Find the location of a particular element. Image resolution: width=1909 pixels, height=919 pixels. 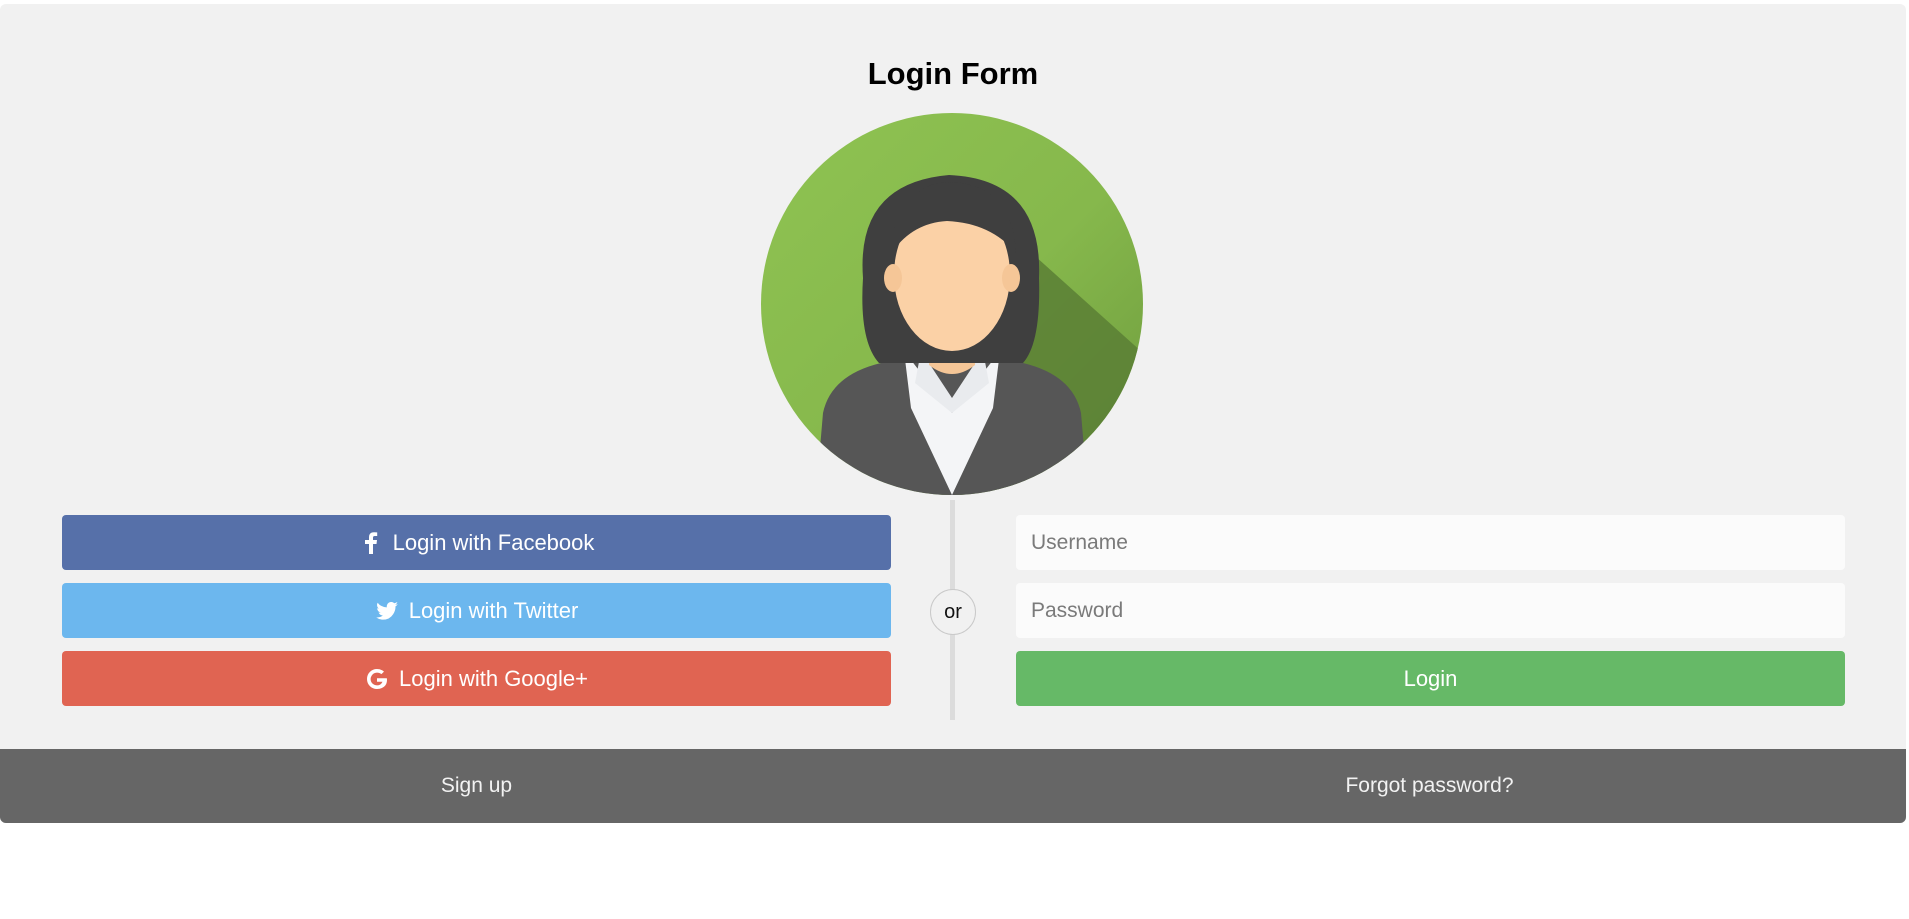

login-button: Login is located at coordinates (1430, 678).